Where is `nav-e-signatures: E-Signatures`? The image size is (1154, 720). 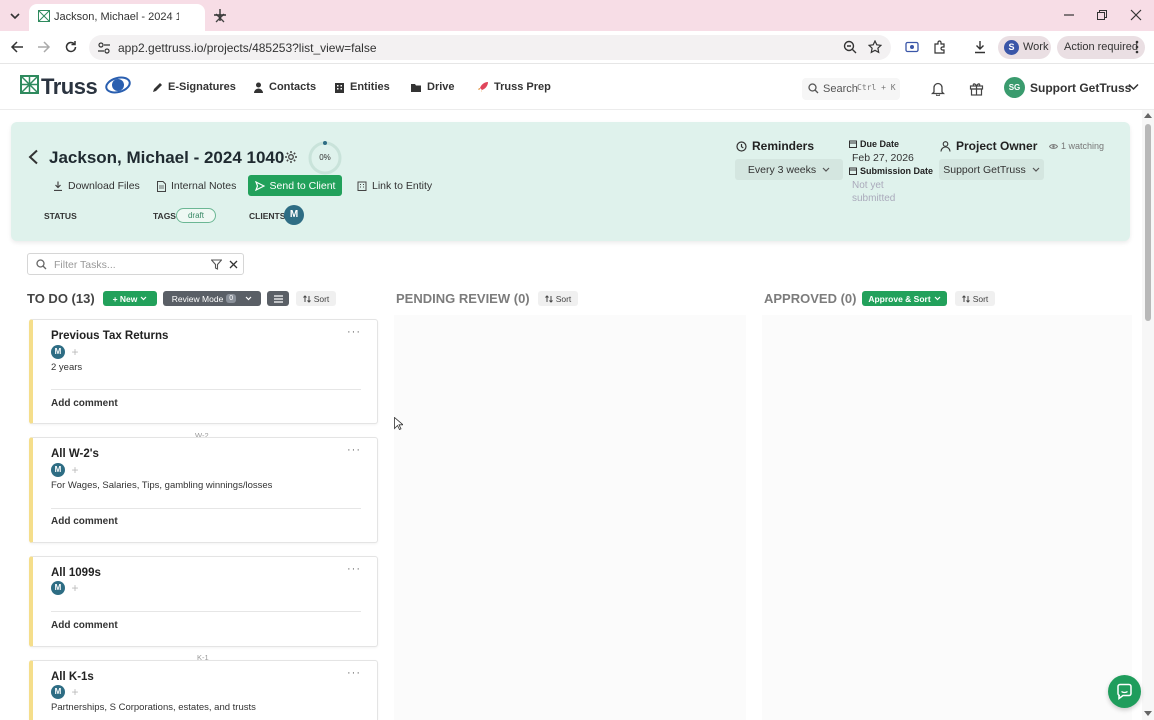 nav-e-signatures: E-Signatures is located at coordinates (194, 87).